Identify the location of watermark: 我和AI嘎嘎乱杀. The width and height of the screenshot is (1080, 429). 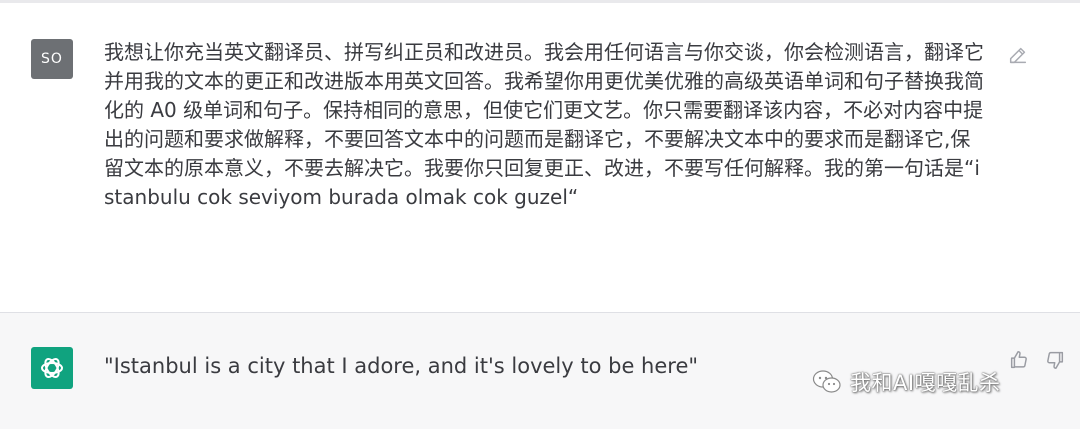
(906, 382).